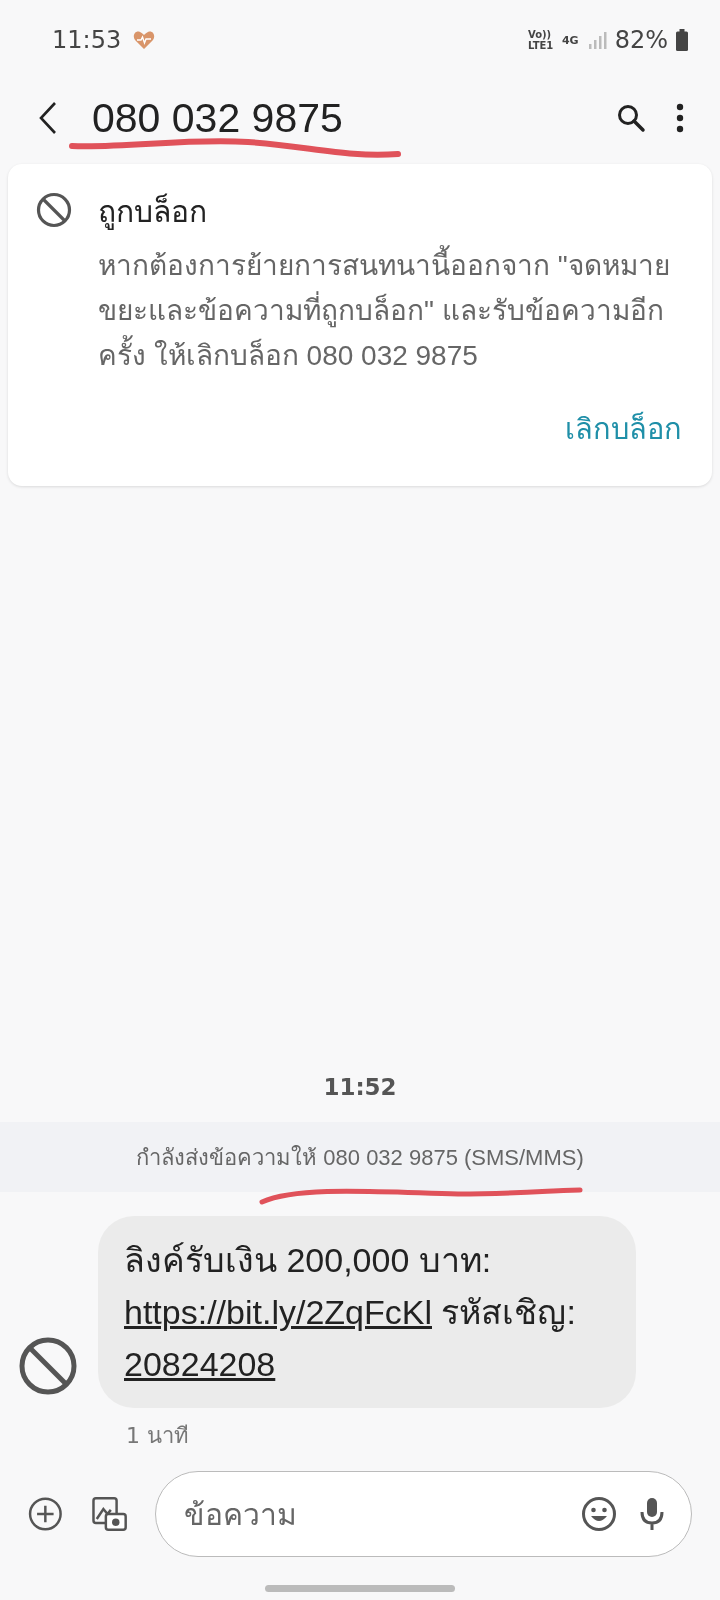  I want to click on sending-info: กำลังส่งข้อความให้ 080 032 9875 (SMS/MMS), so click(360, 1157).